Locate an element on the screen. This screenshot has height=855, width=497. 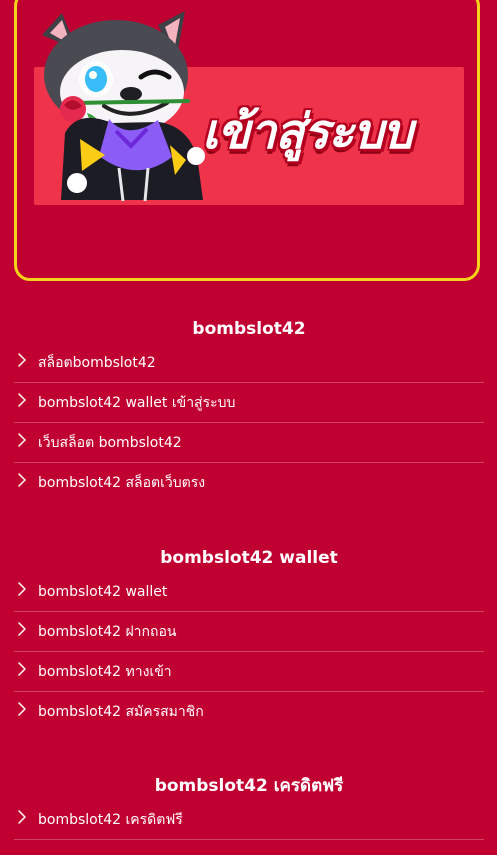
section-title: bombslot42 เครดิตฟรี is located at coordinates (249, 786).